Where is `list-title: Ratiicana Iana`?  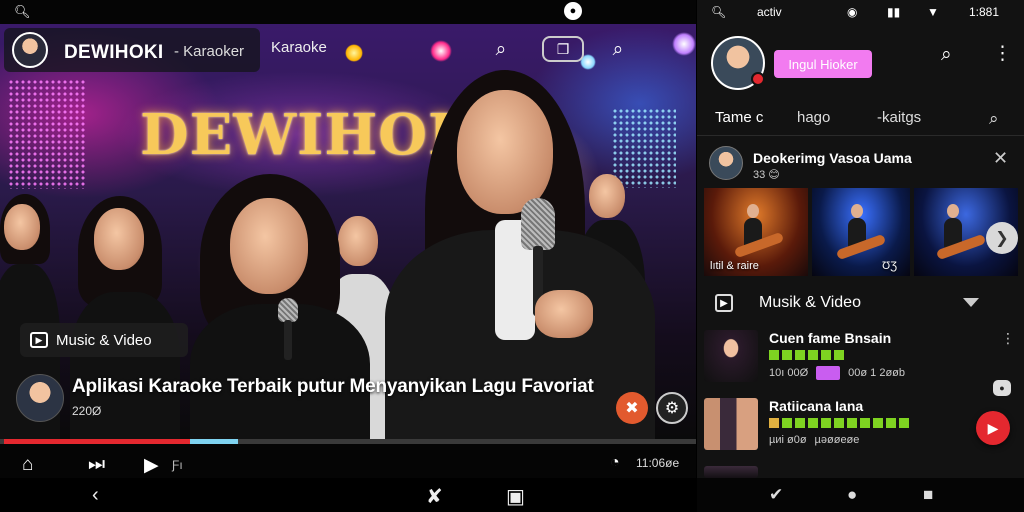 list-title: Ratiicana Iana is located at coordinates (816, 406).